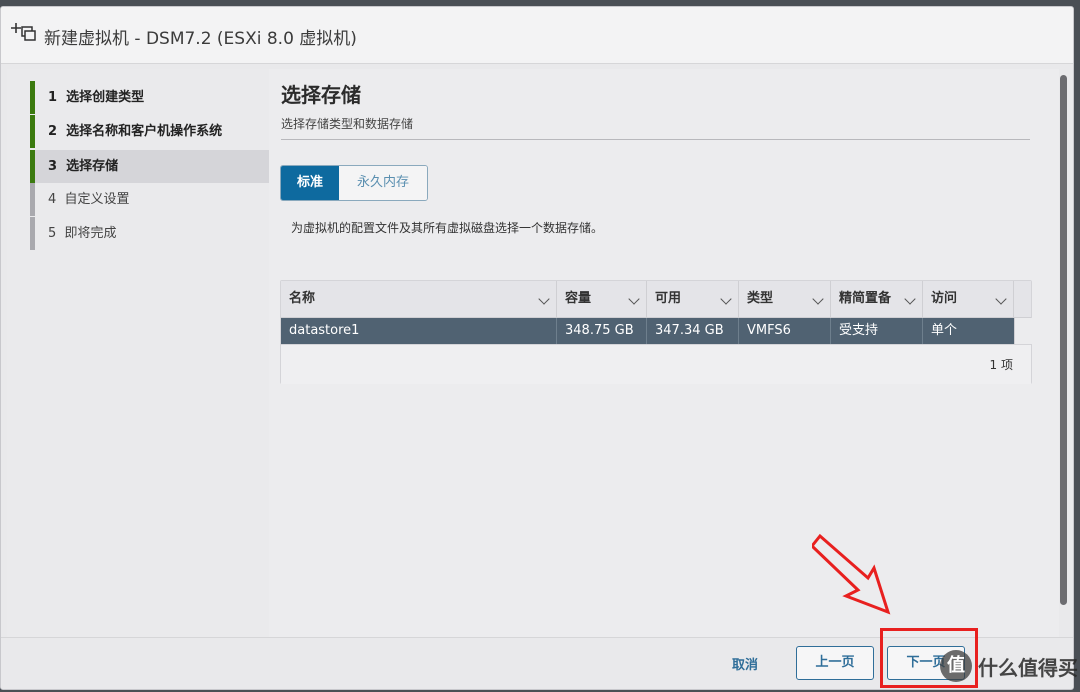  Describe the element at coordinates (693, 299) in the screenshot. I see `column-header-free: 可用` at that location.